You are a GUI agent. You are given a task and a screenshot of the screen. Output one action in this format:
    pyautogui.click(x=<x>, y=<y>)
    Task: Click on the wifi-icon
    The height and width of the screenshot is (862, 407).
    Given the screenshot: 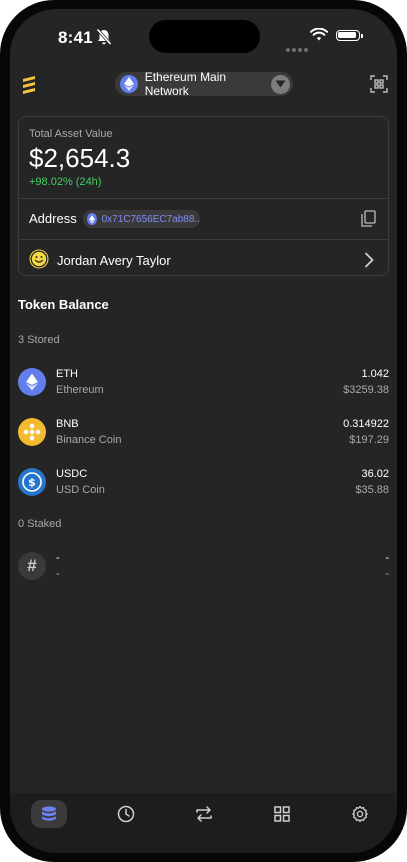 What is the action you would take?
    pyautogui.click(x=319, y=34)
    